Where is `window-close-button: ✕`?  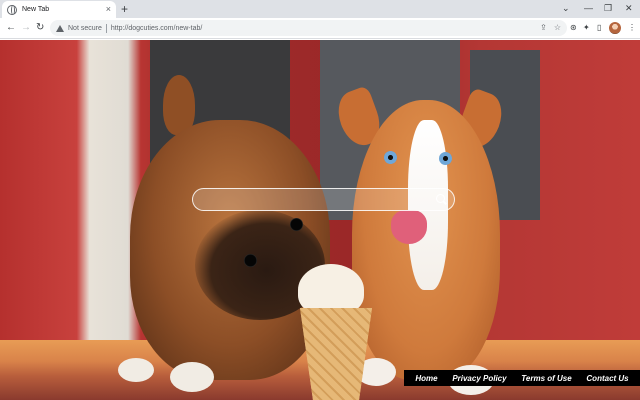
window-close-button: ✕ is located at coordinates (629, 8).